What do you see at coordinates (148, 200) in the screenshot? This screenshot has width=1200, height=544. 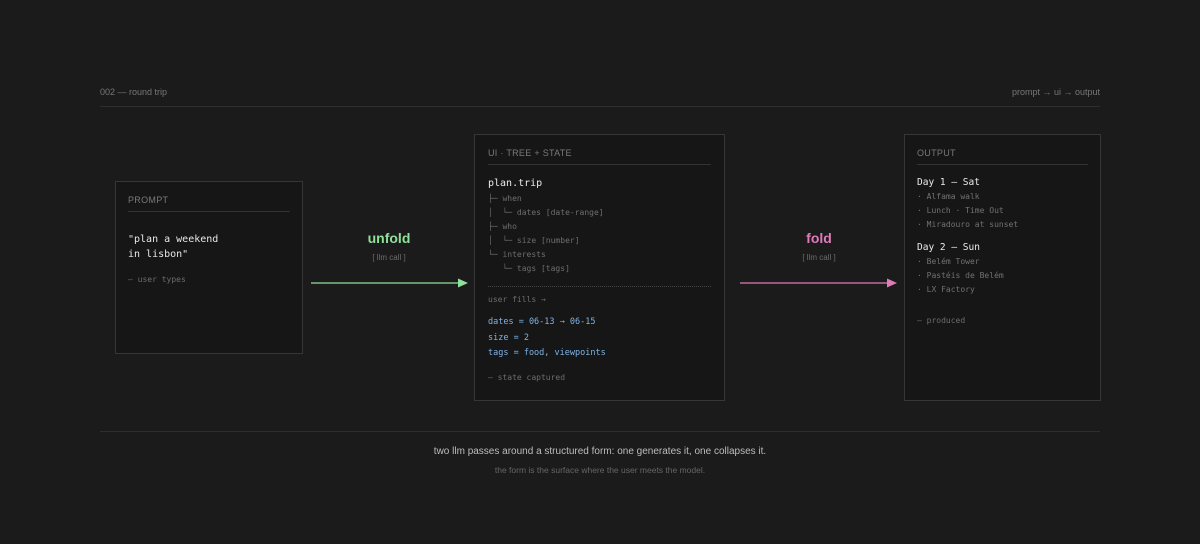 I see `prompt-card-title: PROMPT` at bounding box center [148, 200].